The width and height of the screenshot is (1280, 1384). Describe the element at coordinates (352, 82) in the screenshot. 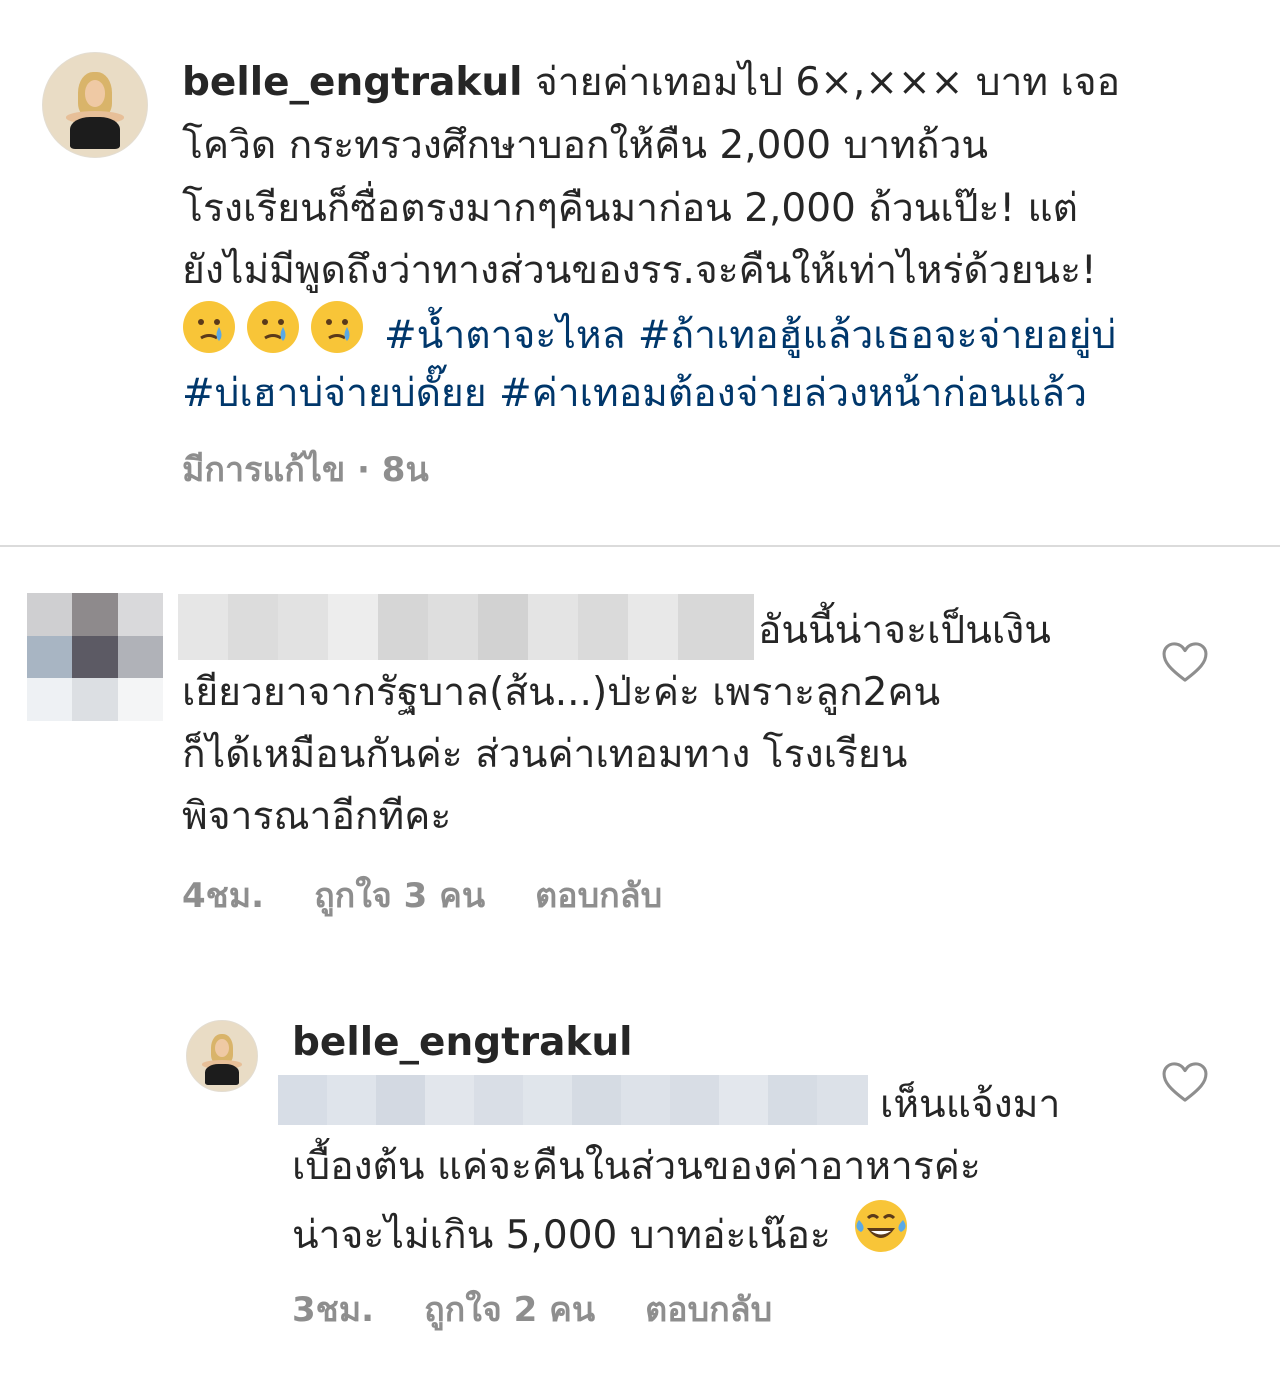

I see `post-author-username: belle_engtrakul` at that location.